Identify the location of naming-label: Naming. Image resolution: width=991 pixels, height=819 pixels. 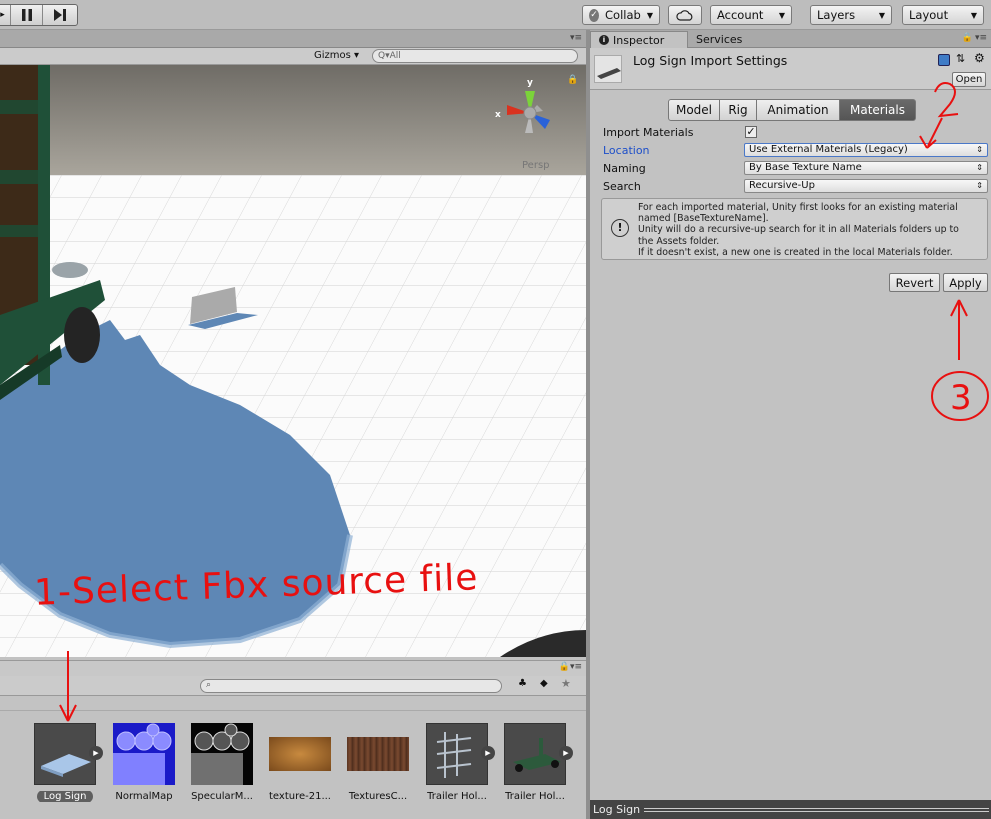
(624, 168).